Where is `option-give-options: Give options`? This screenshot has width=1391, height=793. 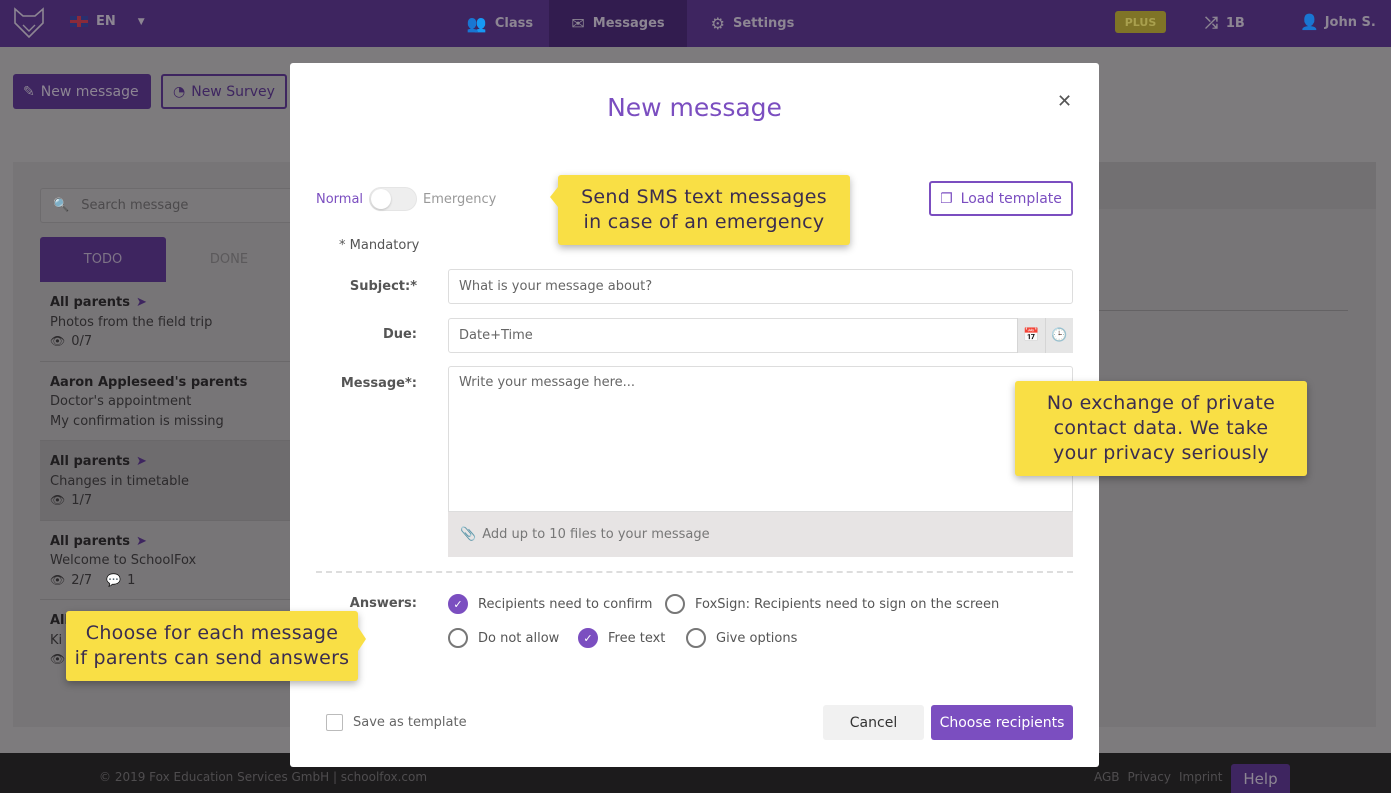 option-give-options: Give options is located at coordinates (741, 638).